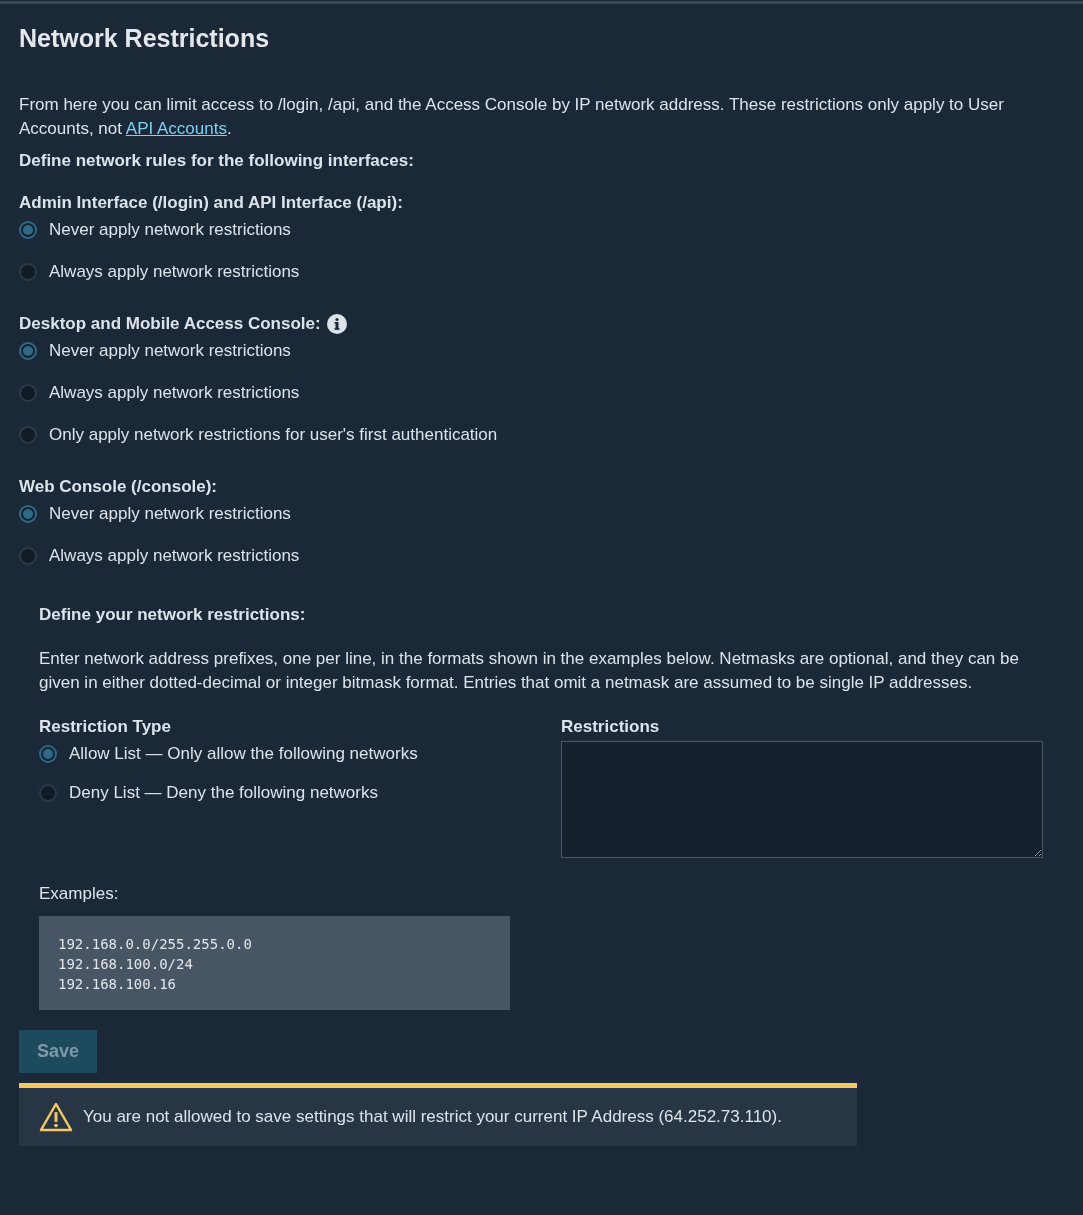 This screenshot has width=1083, height=1215. I want to click on group-heading: Desktop and Mobile Access Console:, so click(170, 324).